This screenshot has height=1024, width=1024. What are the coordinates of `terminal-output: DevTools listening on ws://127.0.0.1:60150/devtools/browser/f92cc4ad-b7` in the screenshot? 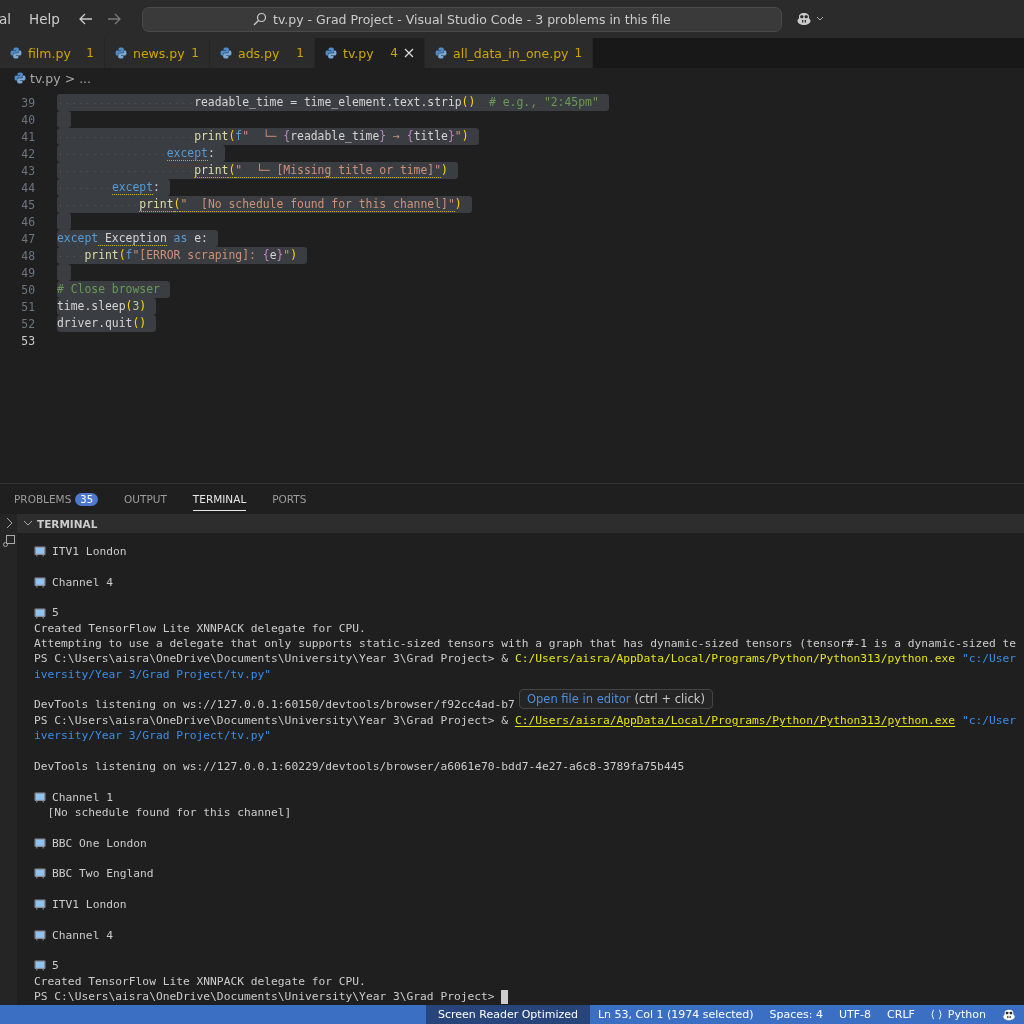 It's located at (274, 705).